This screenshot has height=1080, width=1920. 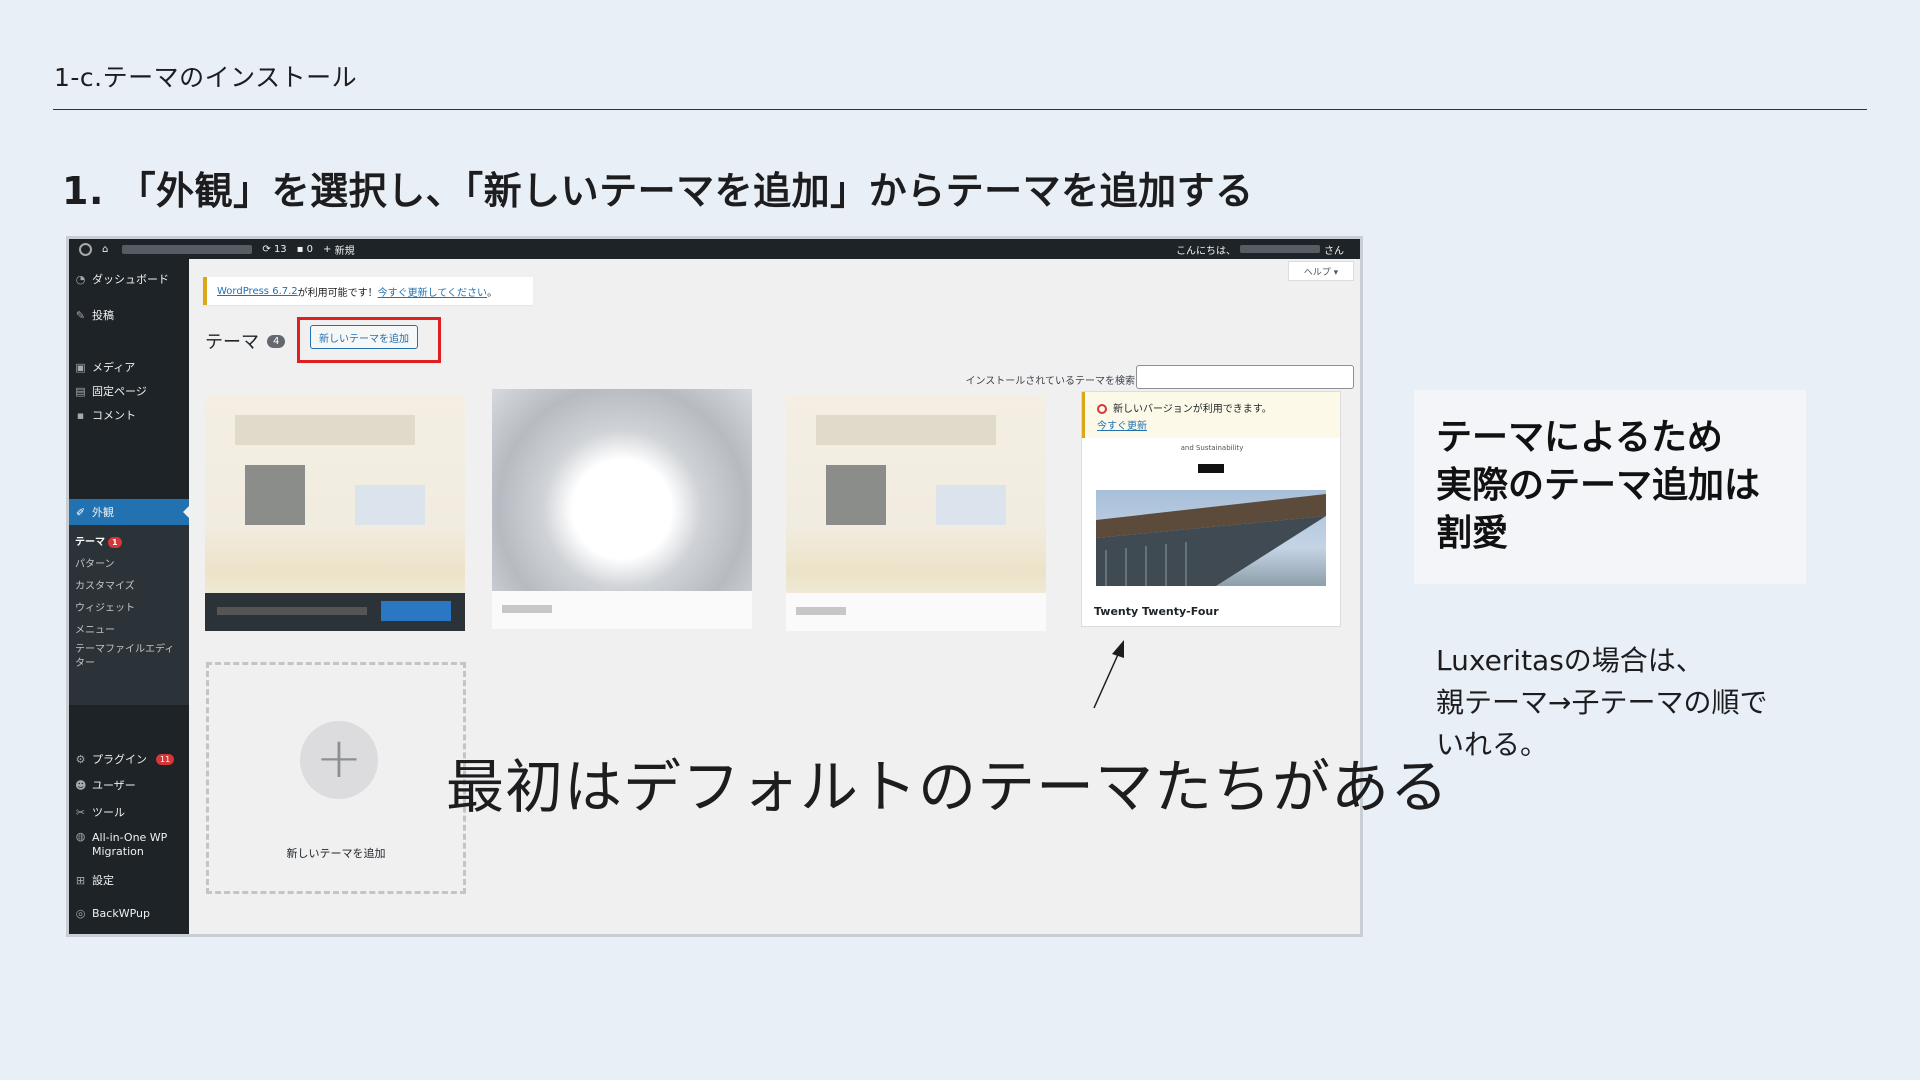 What do you see at coordinates (274, 249) in the screenshot?
I see `updates-item: ⟳ 13` at bounding box center [274, 249].